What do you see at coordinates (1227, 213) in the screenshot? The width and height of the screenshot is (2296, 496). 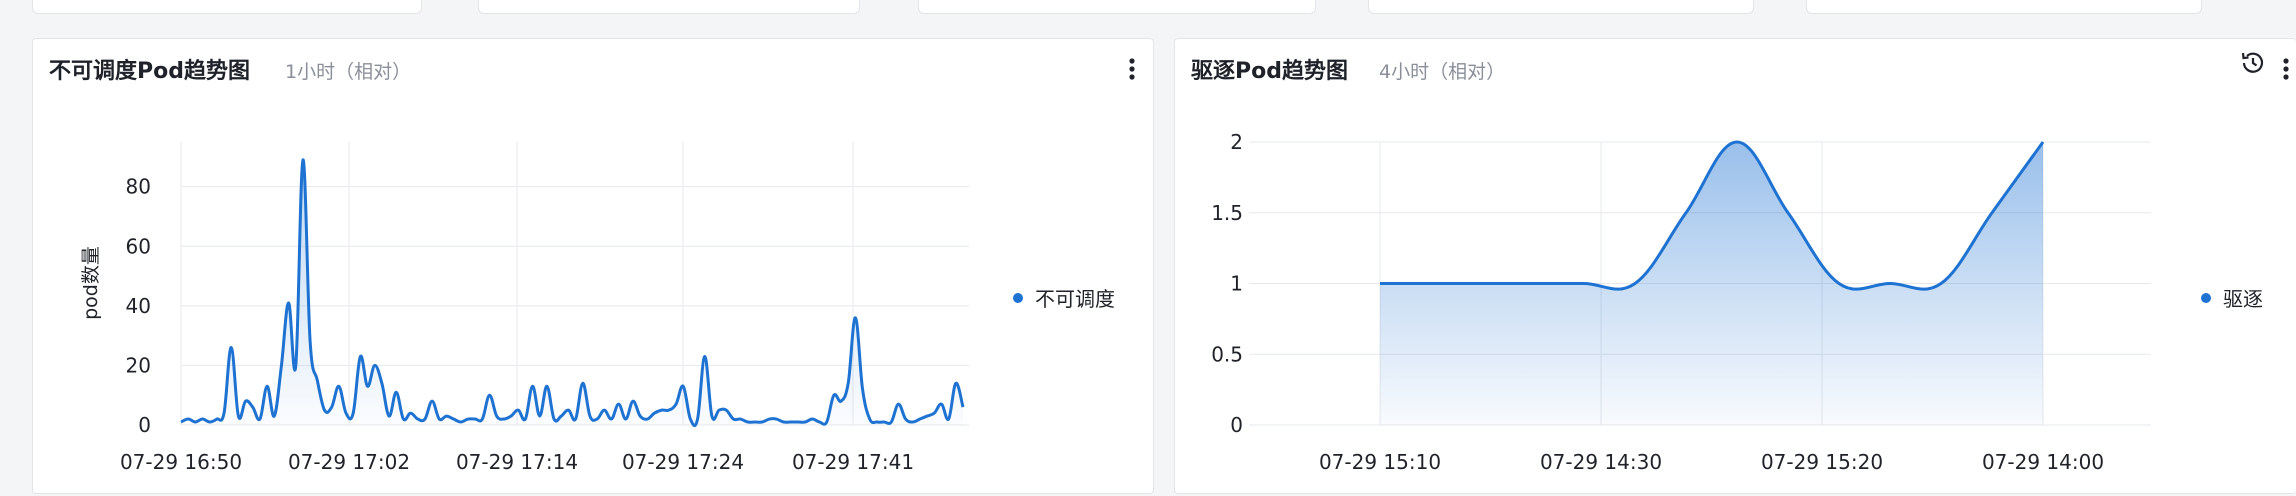 I see `y-tick-label: 1.5` at bounding box center [1227, 213].